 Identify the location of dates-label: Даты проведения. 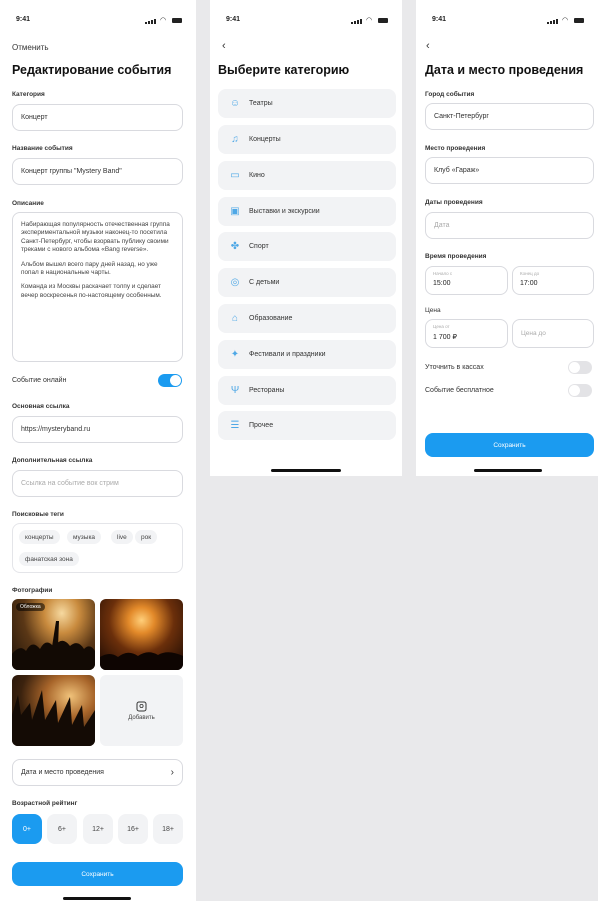
(454, 202).